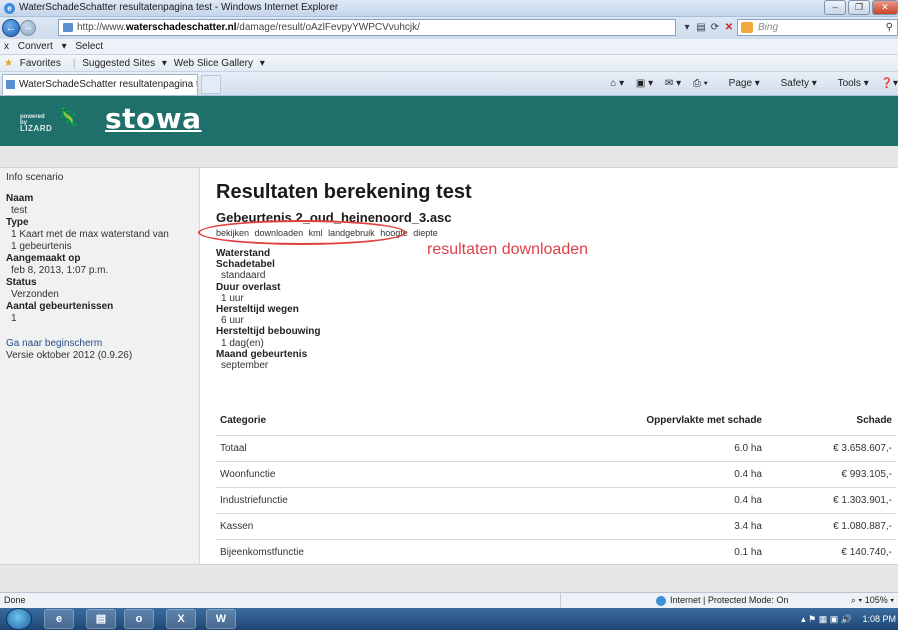  What do you see at coordinates (221, 619) in the screenshot?
I see `word-taskbar-icon: W` at bounding box center [221, 619].